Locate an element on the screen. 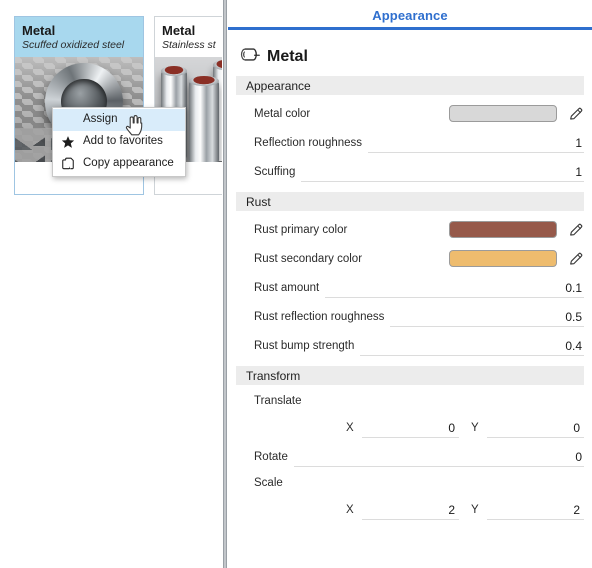 The height and width of the screenshot is (568, 592). scale-y-group: Y 2 is located at coordinates (527, 510).